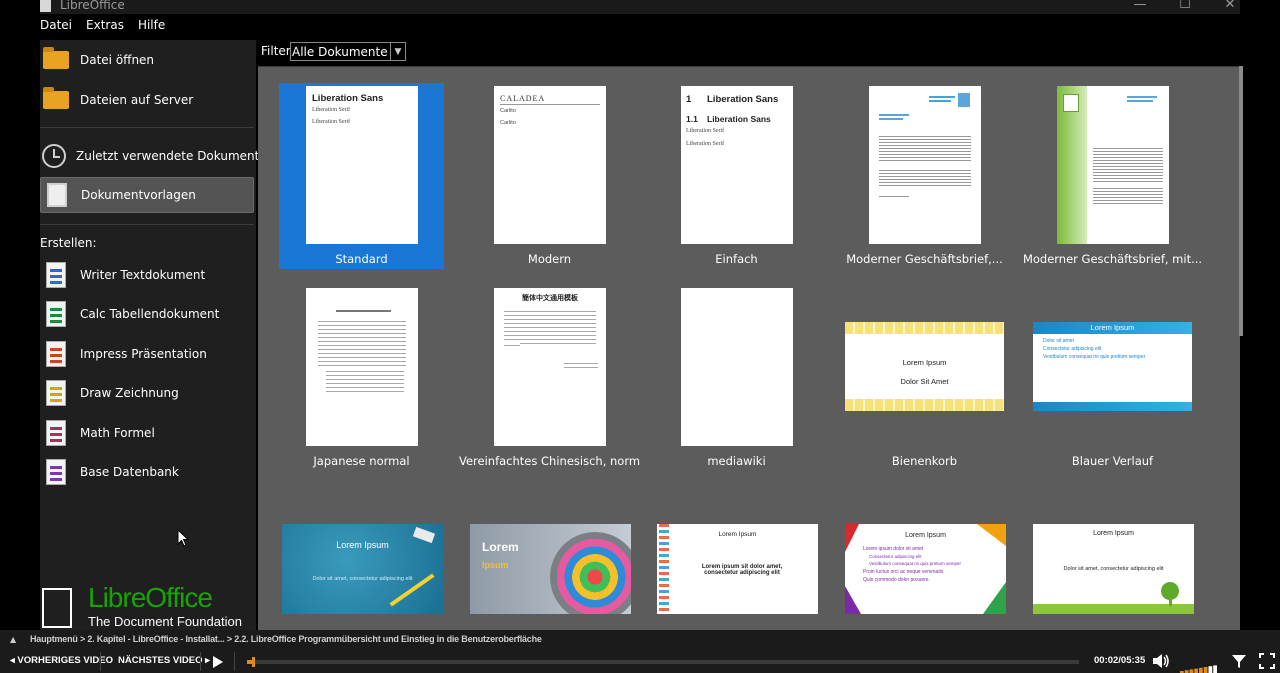 Image resolution: width=1280 pixels, height=673 pixels. I want to click on control-divider, so click(100, 661).